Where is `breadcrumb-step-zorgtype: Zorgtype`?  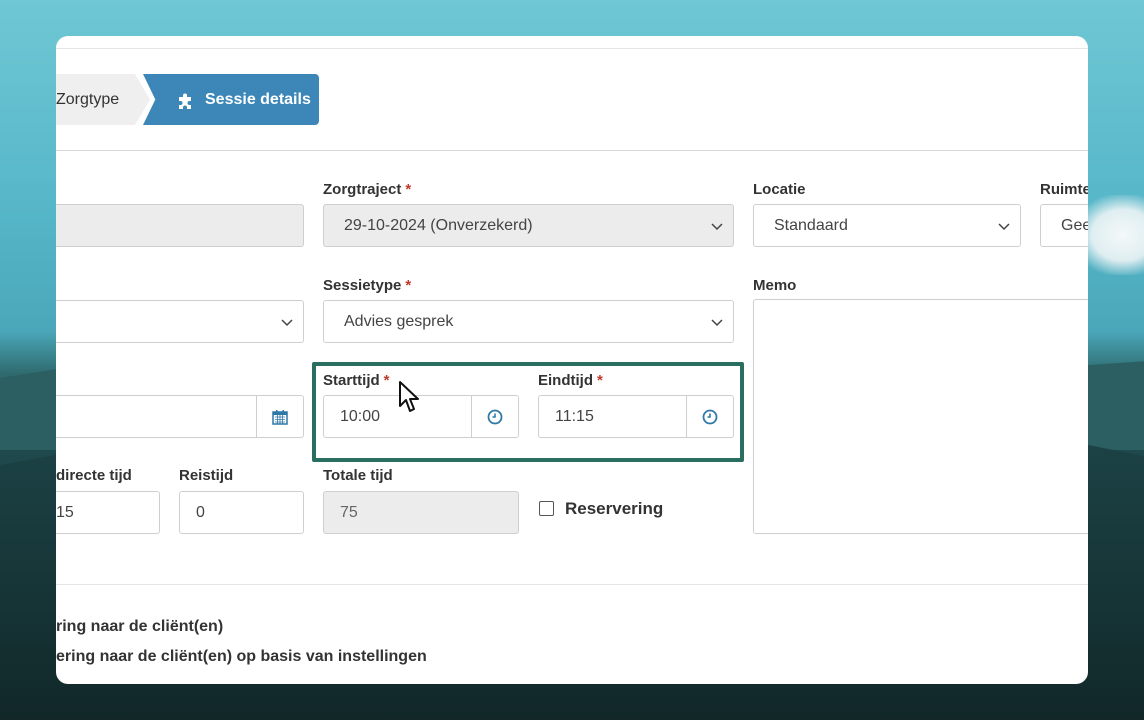
breadcrumb-step-zorgtype: Zorgtype is located at coordinates (103, 99).